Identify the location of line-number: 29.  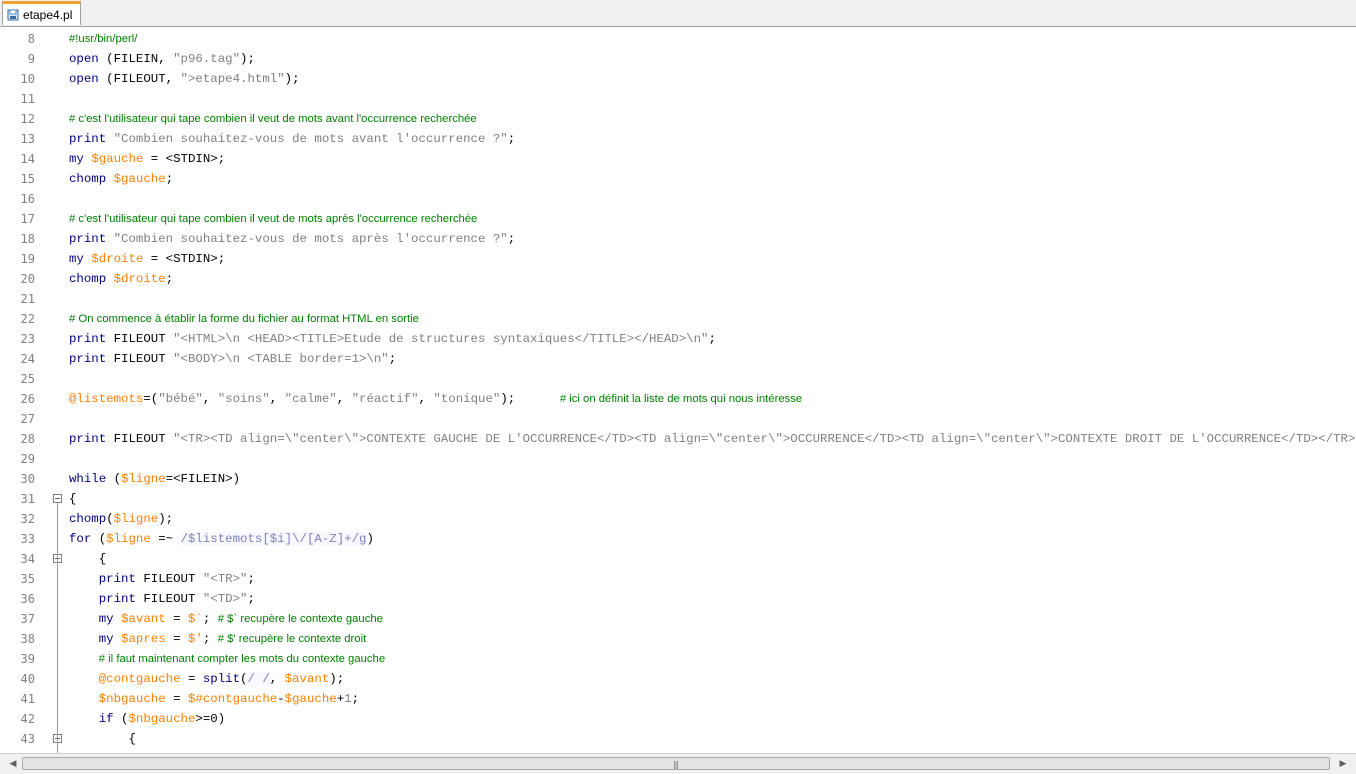
(27, 459).